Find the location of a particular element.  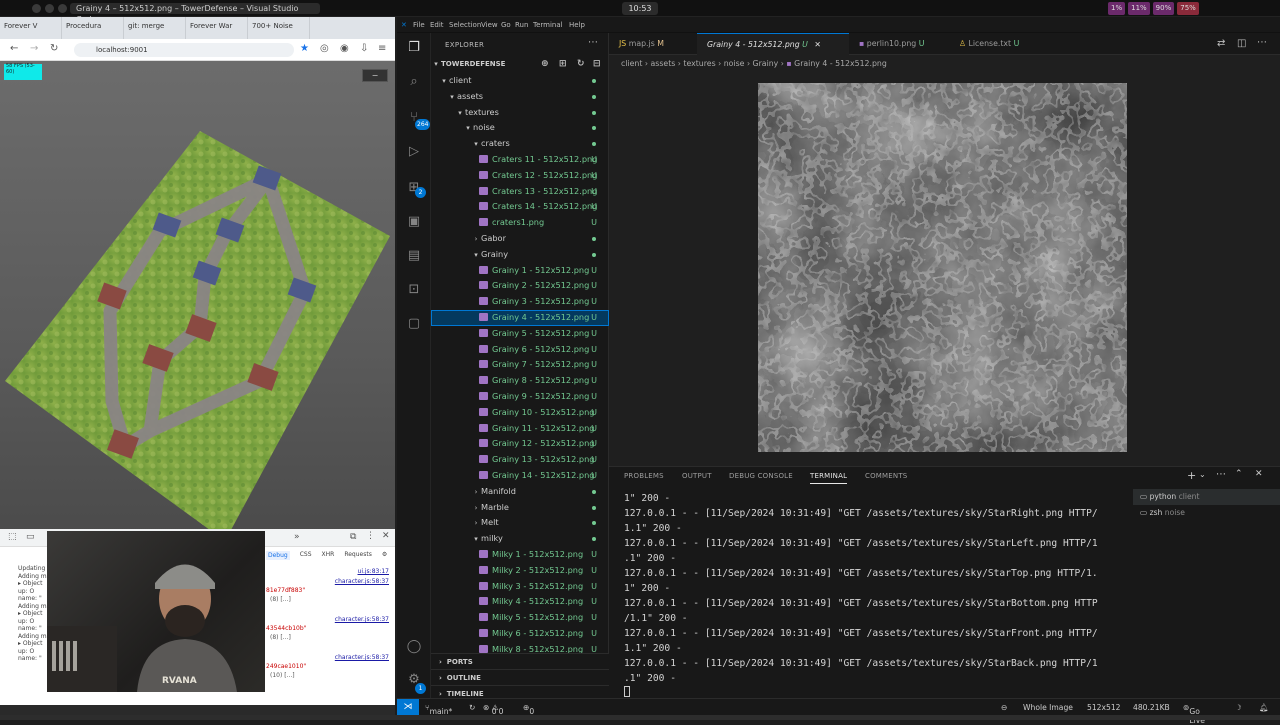

tab-license: ♙ License.txt U is located at coordinates (994, 44).